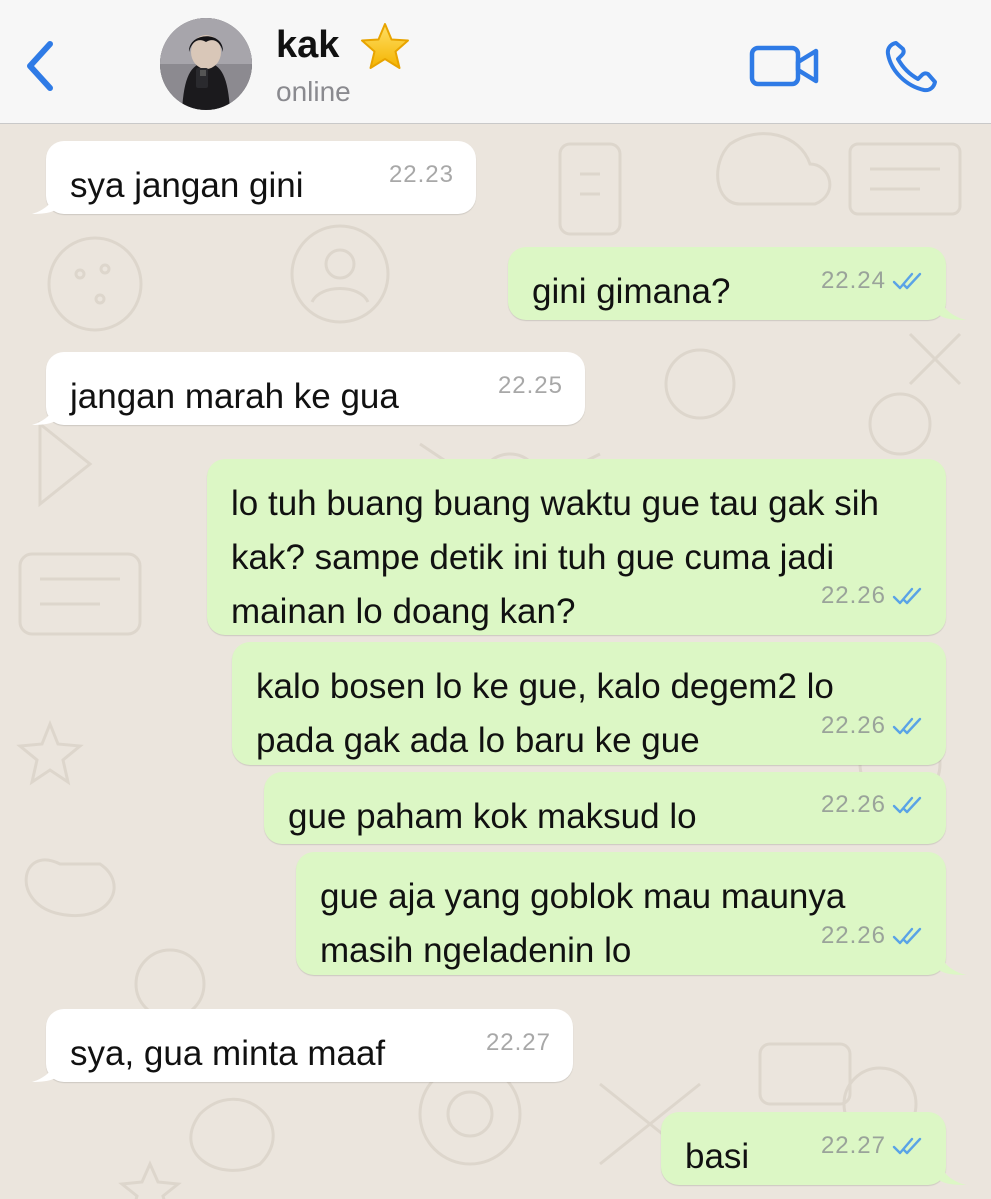  What do you see at coordinates (495, 62) in the screenshot?
I see `chat-header: kak online` at bounding box center [495, 62].